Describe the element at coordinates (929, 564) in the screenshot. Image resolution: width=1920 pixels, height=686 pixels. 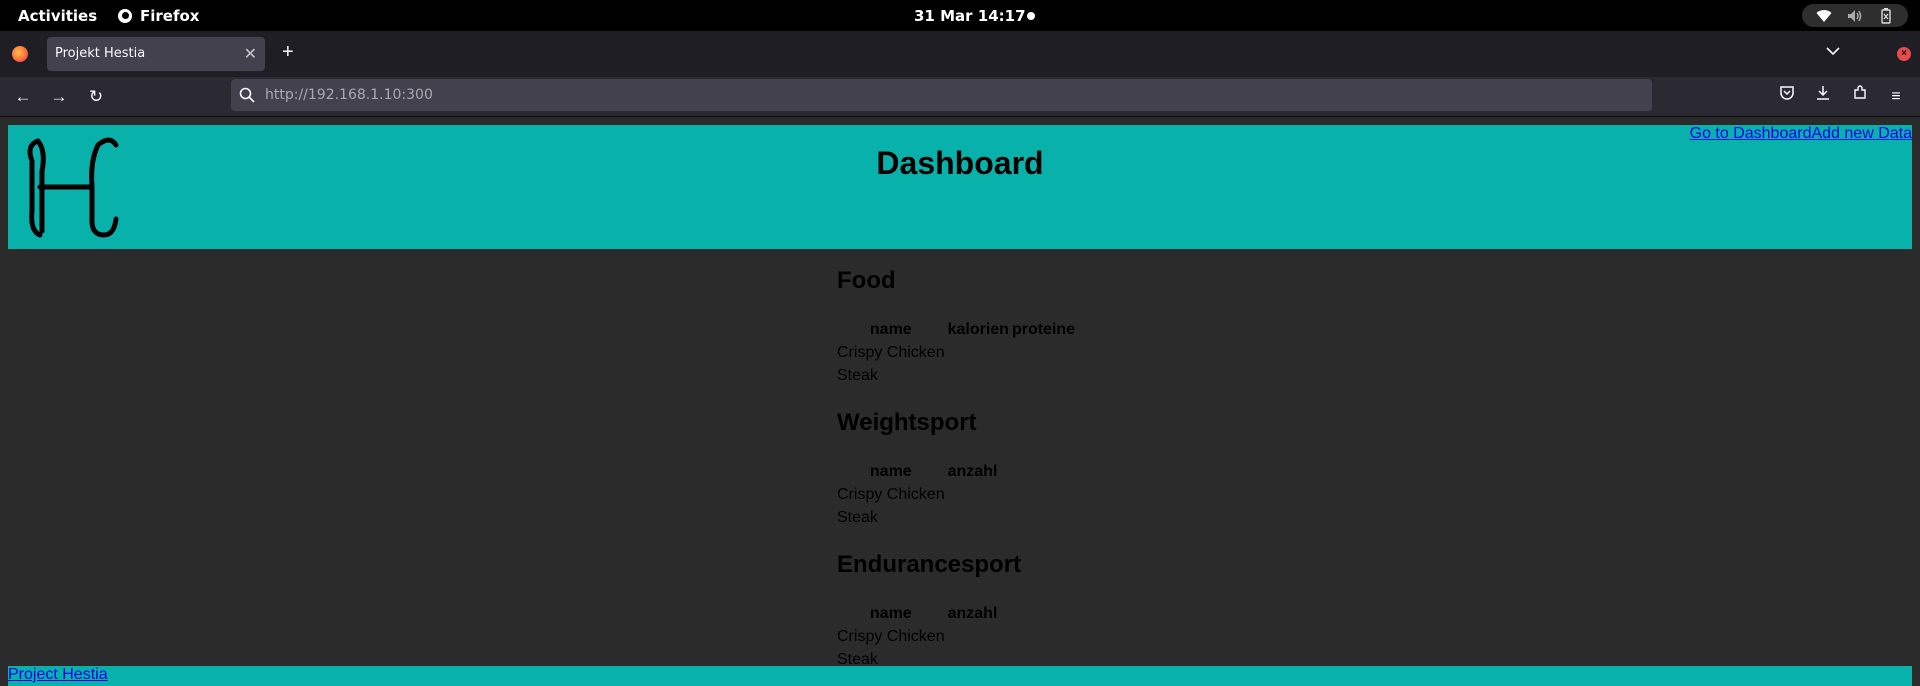
I see `section-title-endurancesport: Endurancesport` at that location.